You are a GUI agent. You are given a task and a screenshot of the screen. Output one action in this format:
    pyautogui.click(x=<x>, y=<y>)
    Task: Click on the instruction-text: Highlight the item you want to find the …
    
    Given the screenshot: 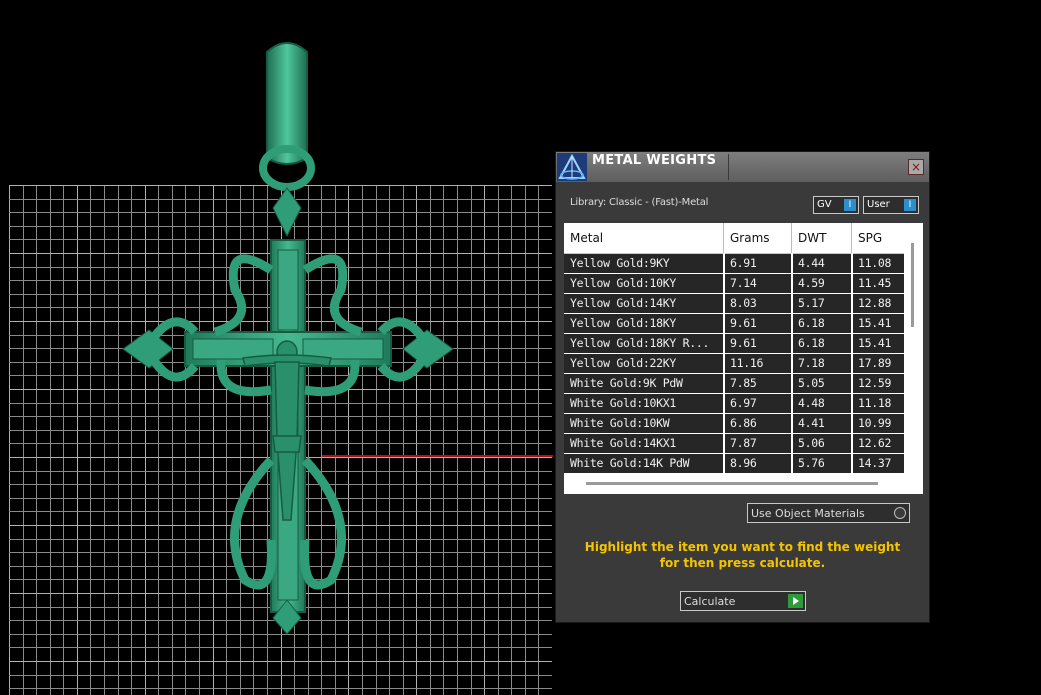 What is the action you would take?
    pyautogui.click(x=742, y=555)
    